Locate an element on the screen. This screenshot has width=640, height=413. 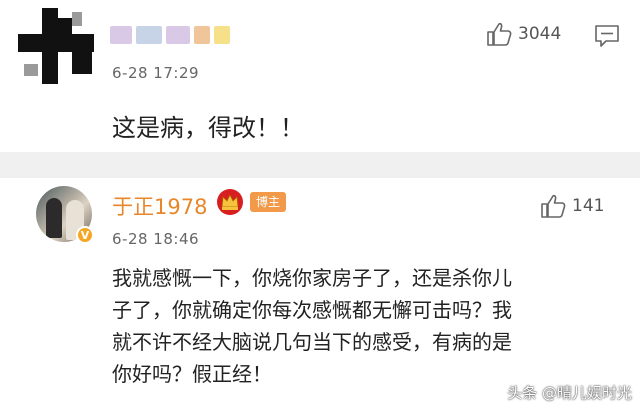
blogger-badge: 博主 is located at coordinates (268, 202).